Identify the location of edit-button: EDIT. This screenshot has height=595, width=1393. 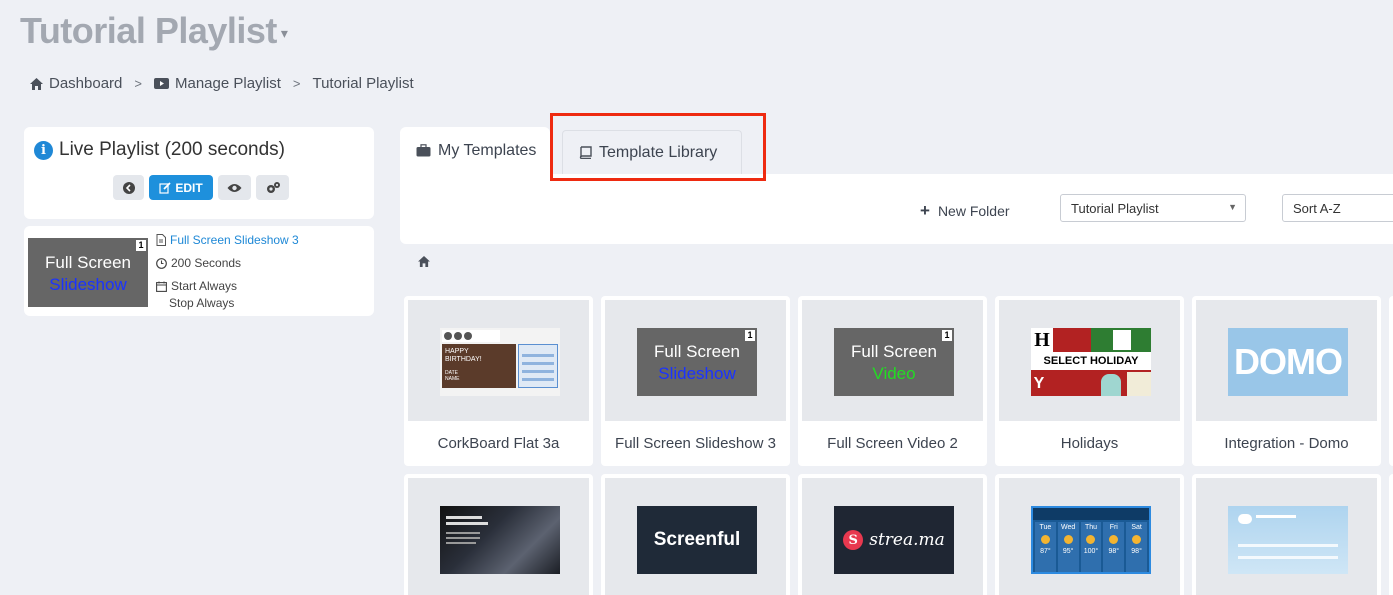
(181, 187).